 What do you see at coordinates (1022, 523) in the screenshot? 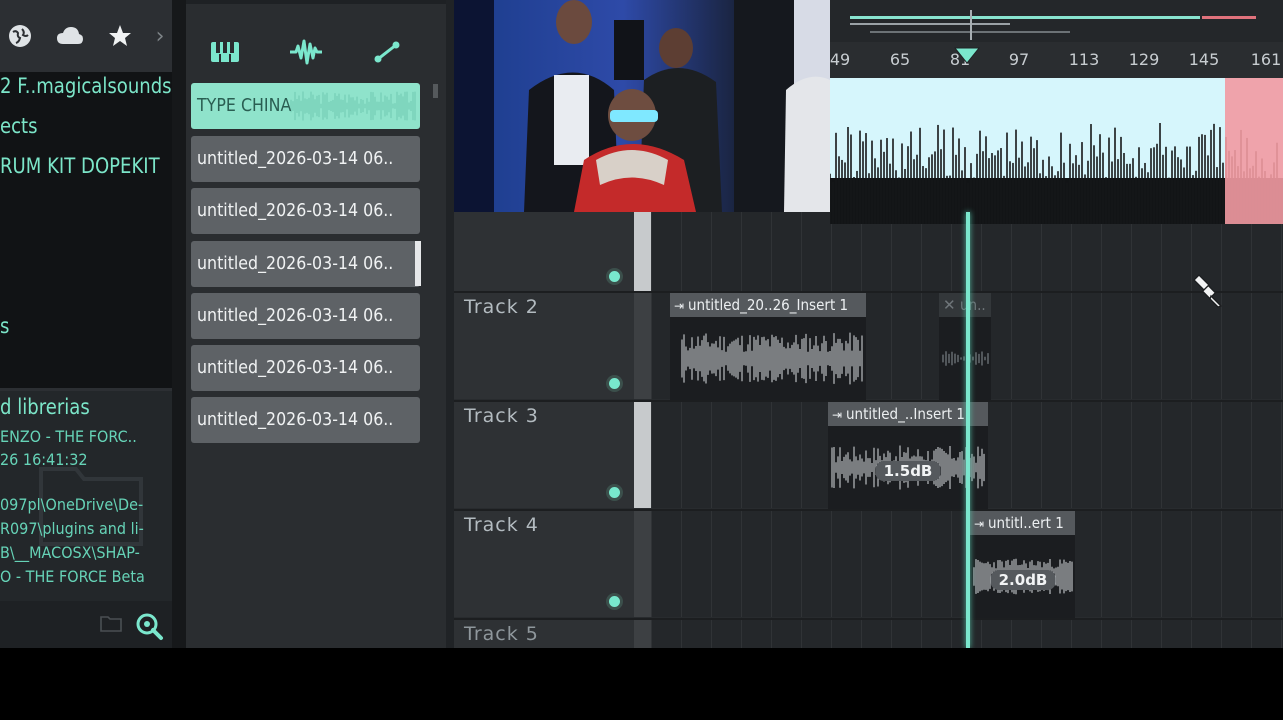
I see `clip-header: ⇥ untitl..ert 1` at bounding box center [1022, 523].